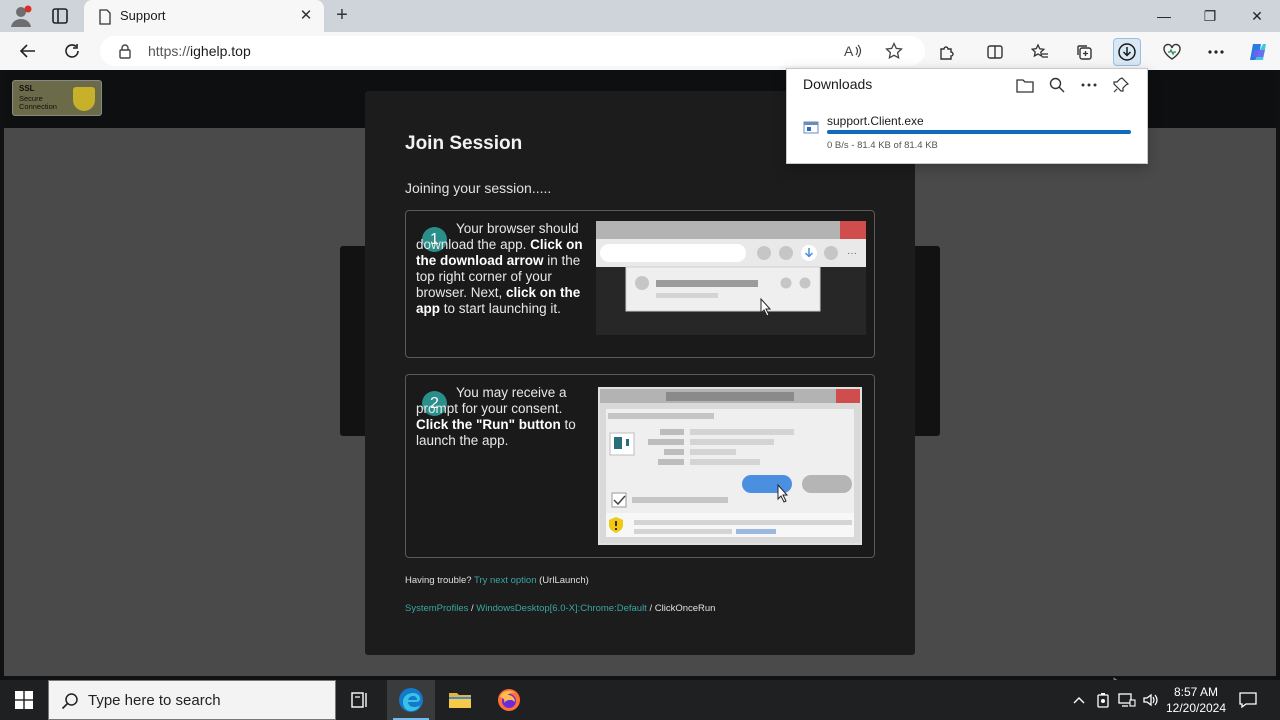 The image size is (1280, 720). Describe the element at coordinates (204, 16) in the screenshot. I see `tab-support: Support ✕` at that location.